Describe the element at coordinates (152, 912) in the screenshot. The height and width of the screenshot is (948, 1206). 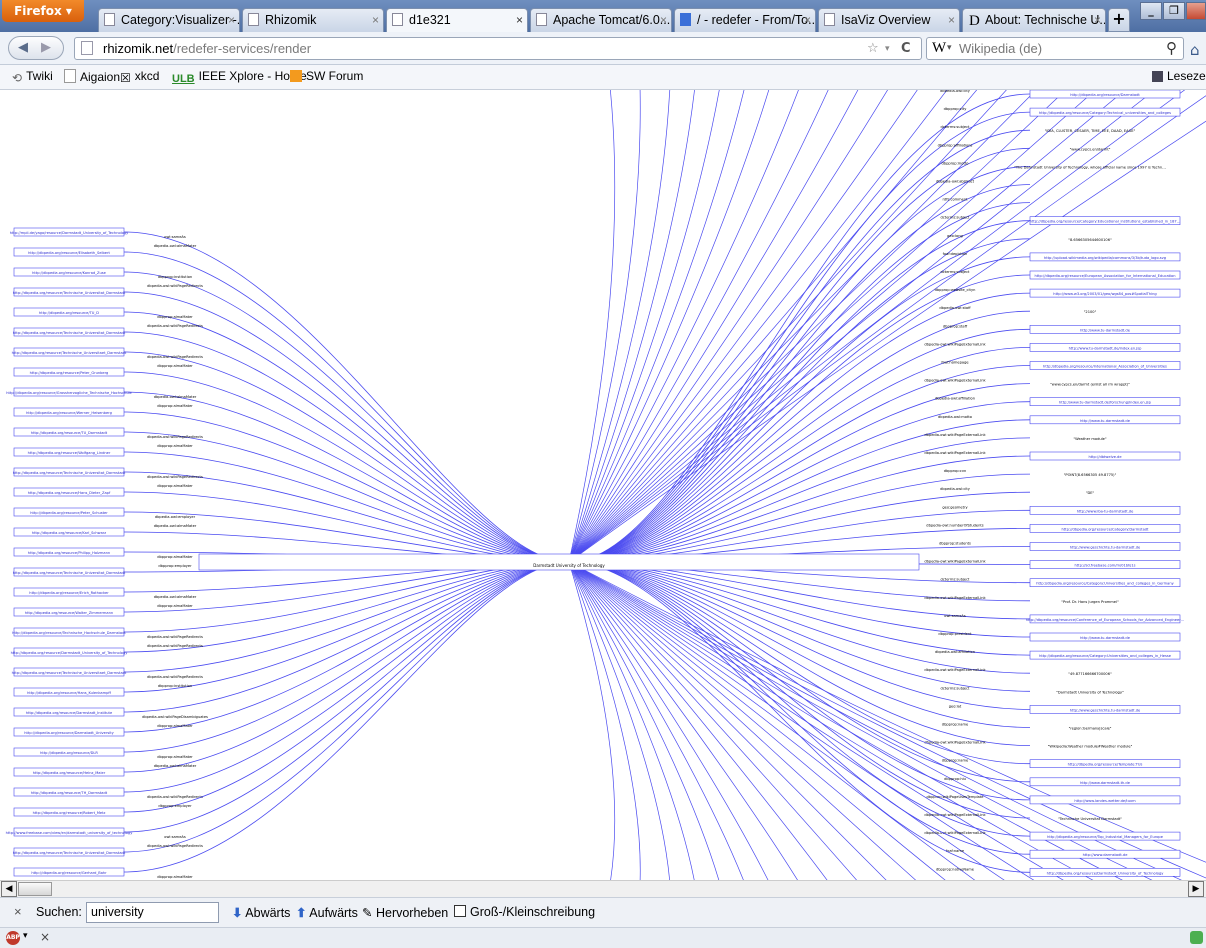
I see `find-input: university` at that location.